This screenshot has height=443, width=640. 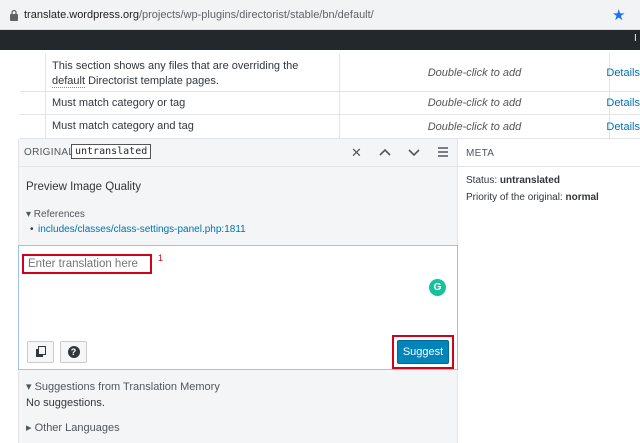 I want to click on meta-priority: Priority of the original: normal, so click(x=532, y=197).